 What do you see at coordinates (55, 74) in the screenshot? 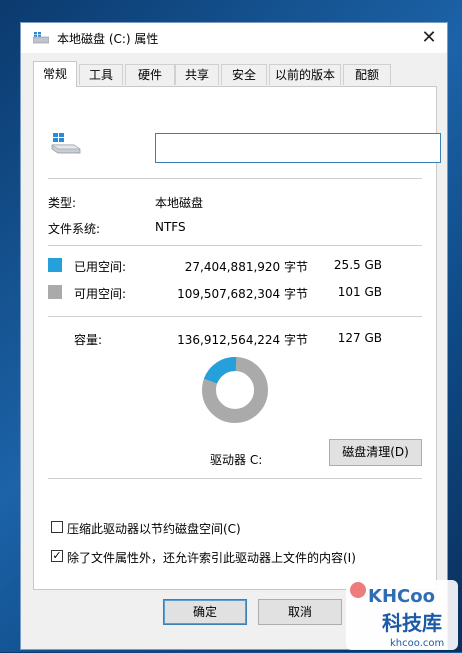
I see `tab-general: 常规` at bounding box center [55, 74].